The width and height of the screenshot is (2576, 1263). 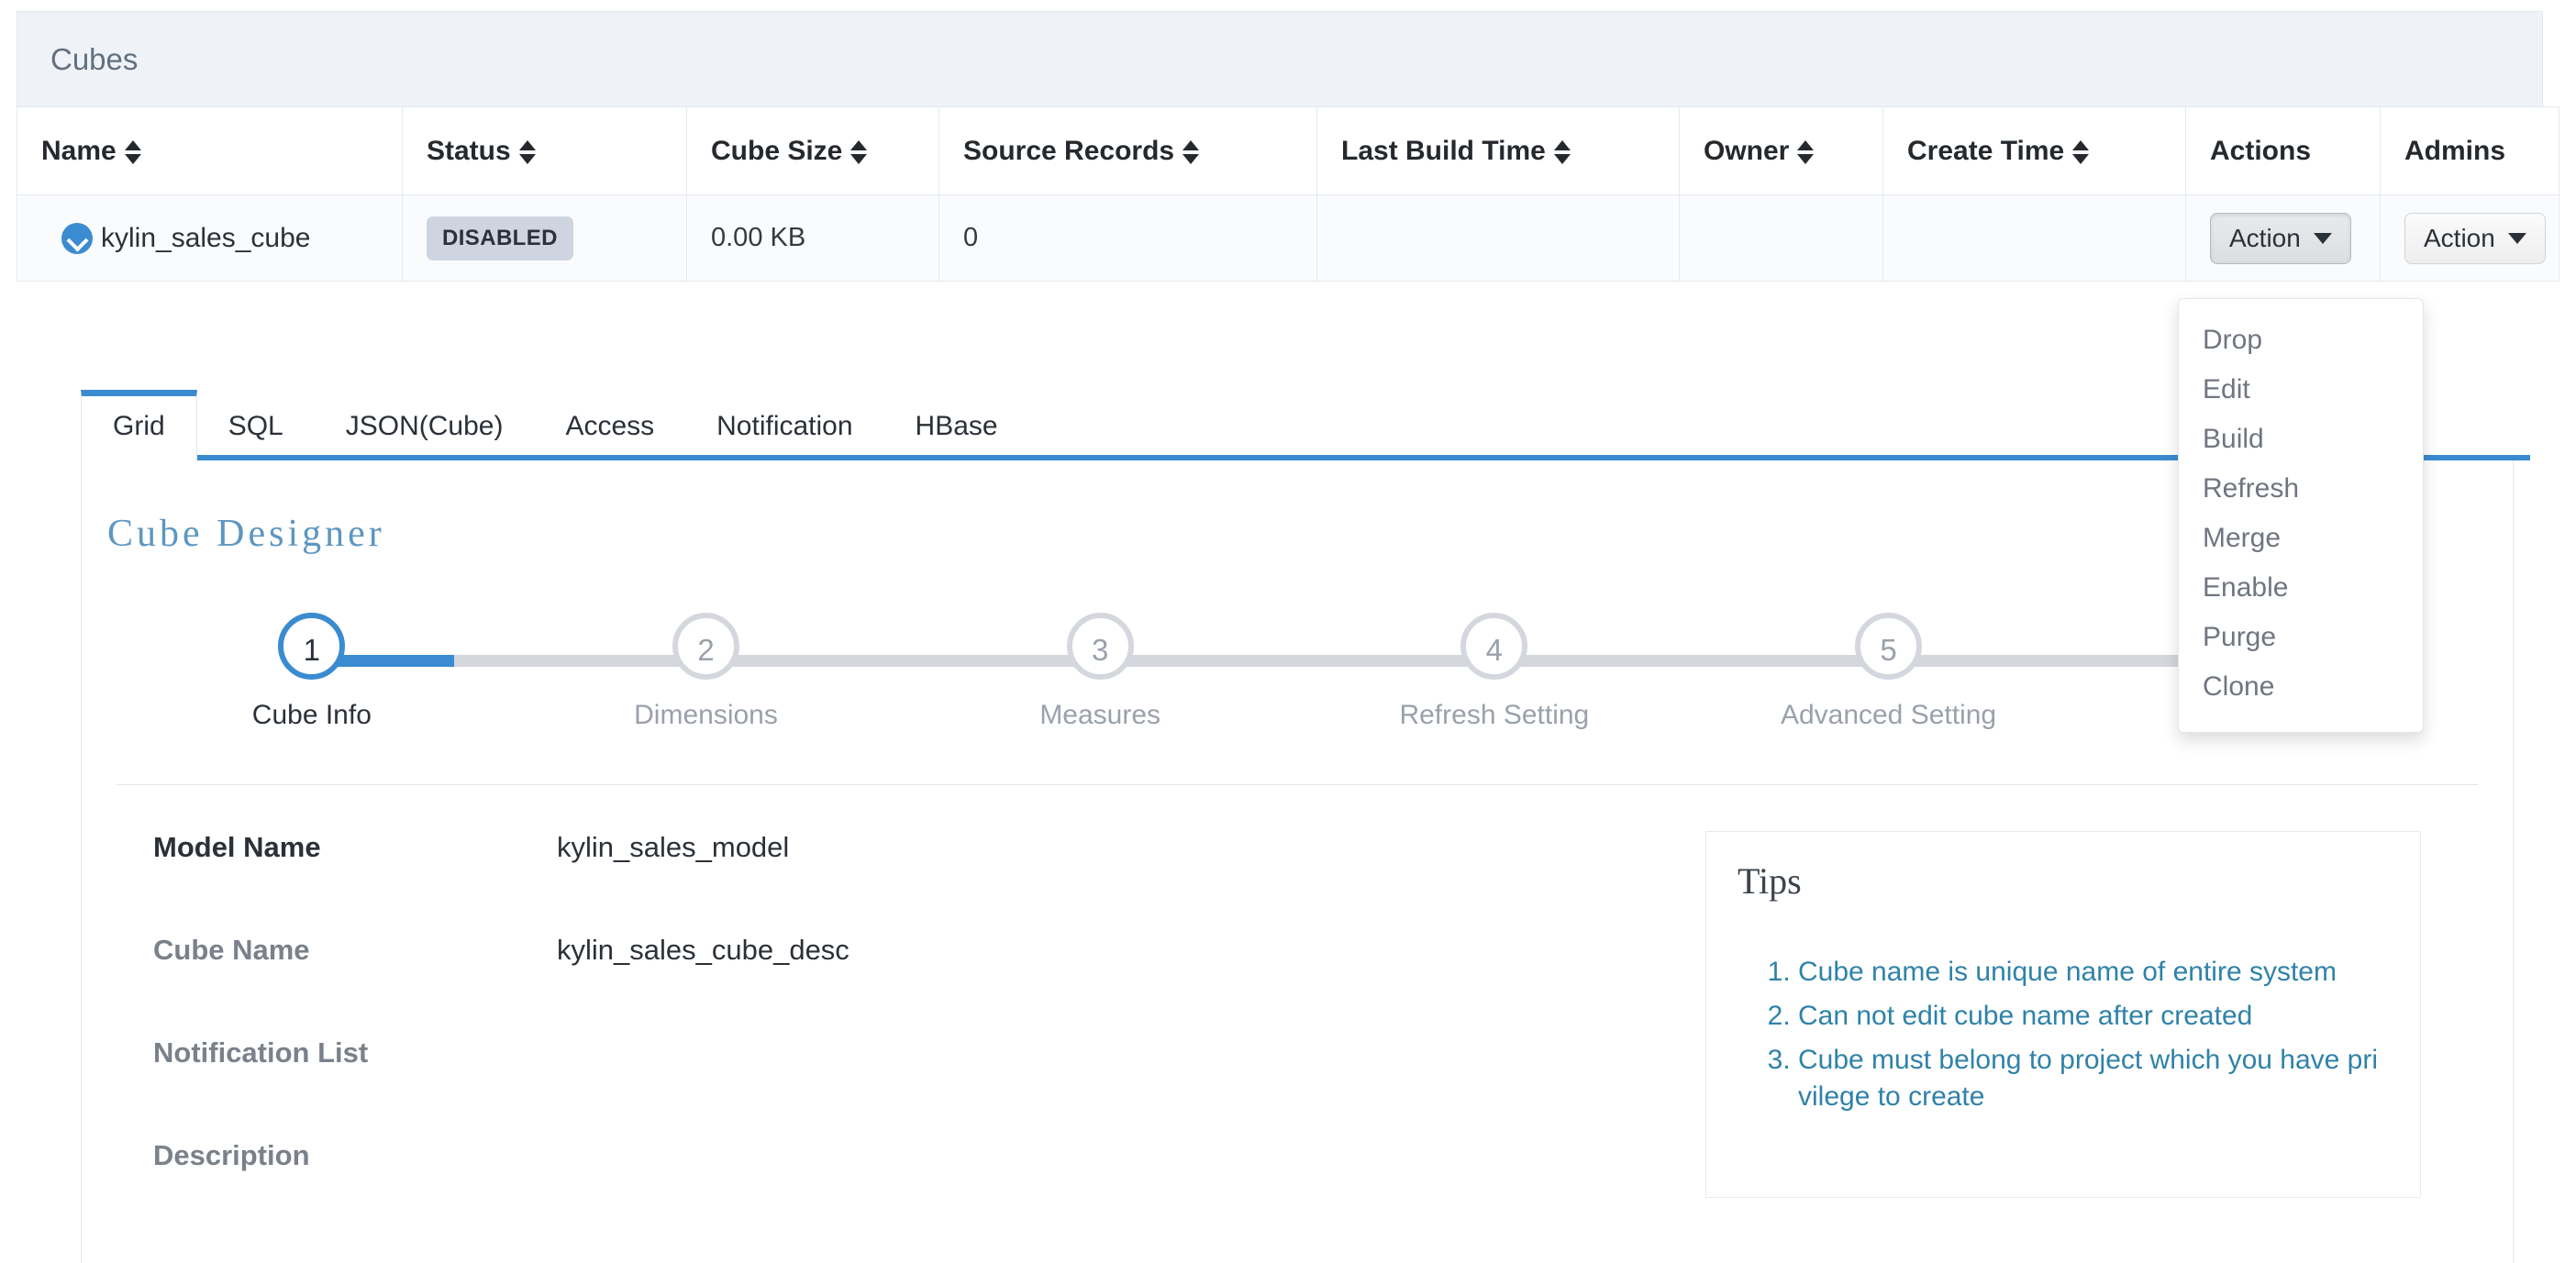 What do you see at coordinates (673, 847) in the screenshot?
I see `field-value: kylin_sales_model` at bounding box center [673, 847].